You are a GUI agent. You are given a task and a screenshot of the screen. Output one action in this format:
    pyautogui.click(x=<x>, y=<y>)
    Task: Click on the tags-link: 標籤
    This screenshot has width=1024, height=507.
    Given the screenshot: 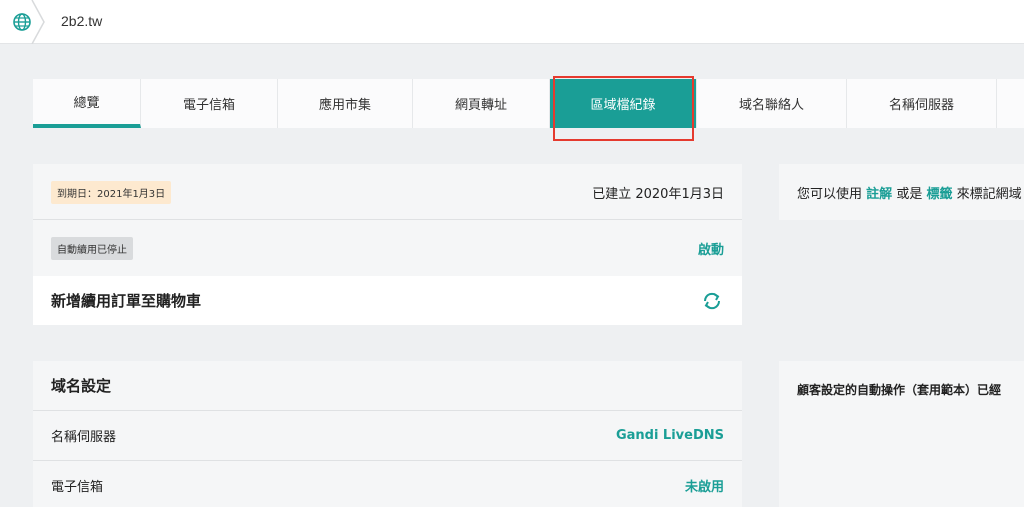 What is the action you would take?
    pyautogui.click(x=939, y=194)
    